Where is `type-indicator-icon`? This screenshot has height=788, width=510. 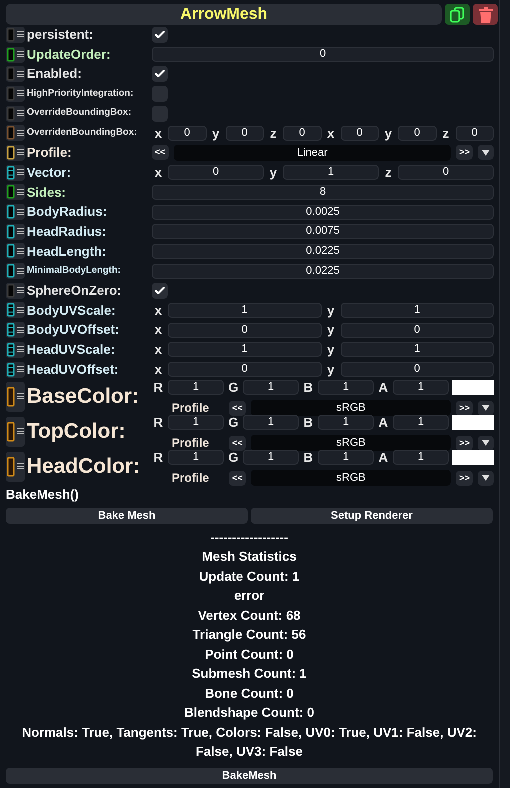
type-indicator-icon is located at coordinates (11, 432).